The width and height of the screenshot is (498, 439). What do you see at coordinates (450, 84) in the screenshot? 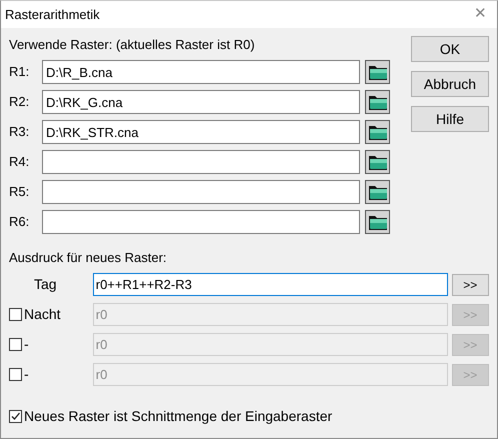
I see `dialog-button: Abbruch` at bounding box center [450, 84].